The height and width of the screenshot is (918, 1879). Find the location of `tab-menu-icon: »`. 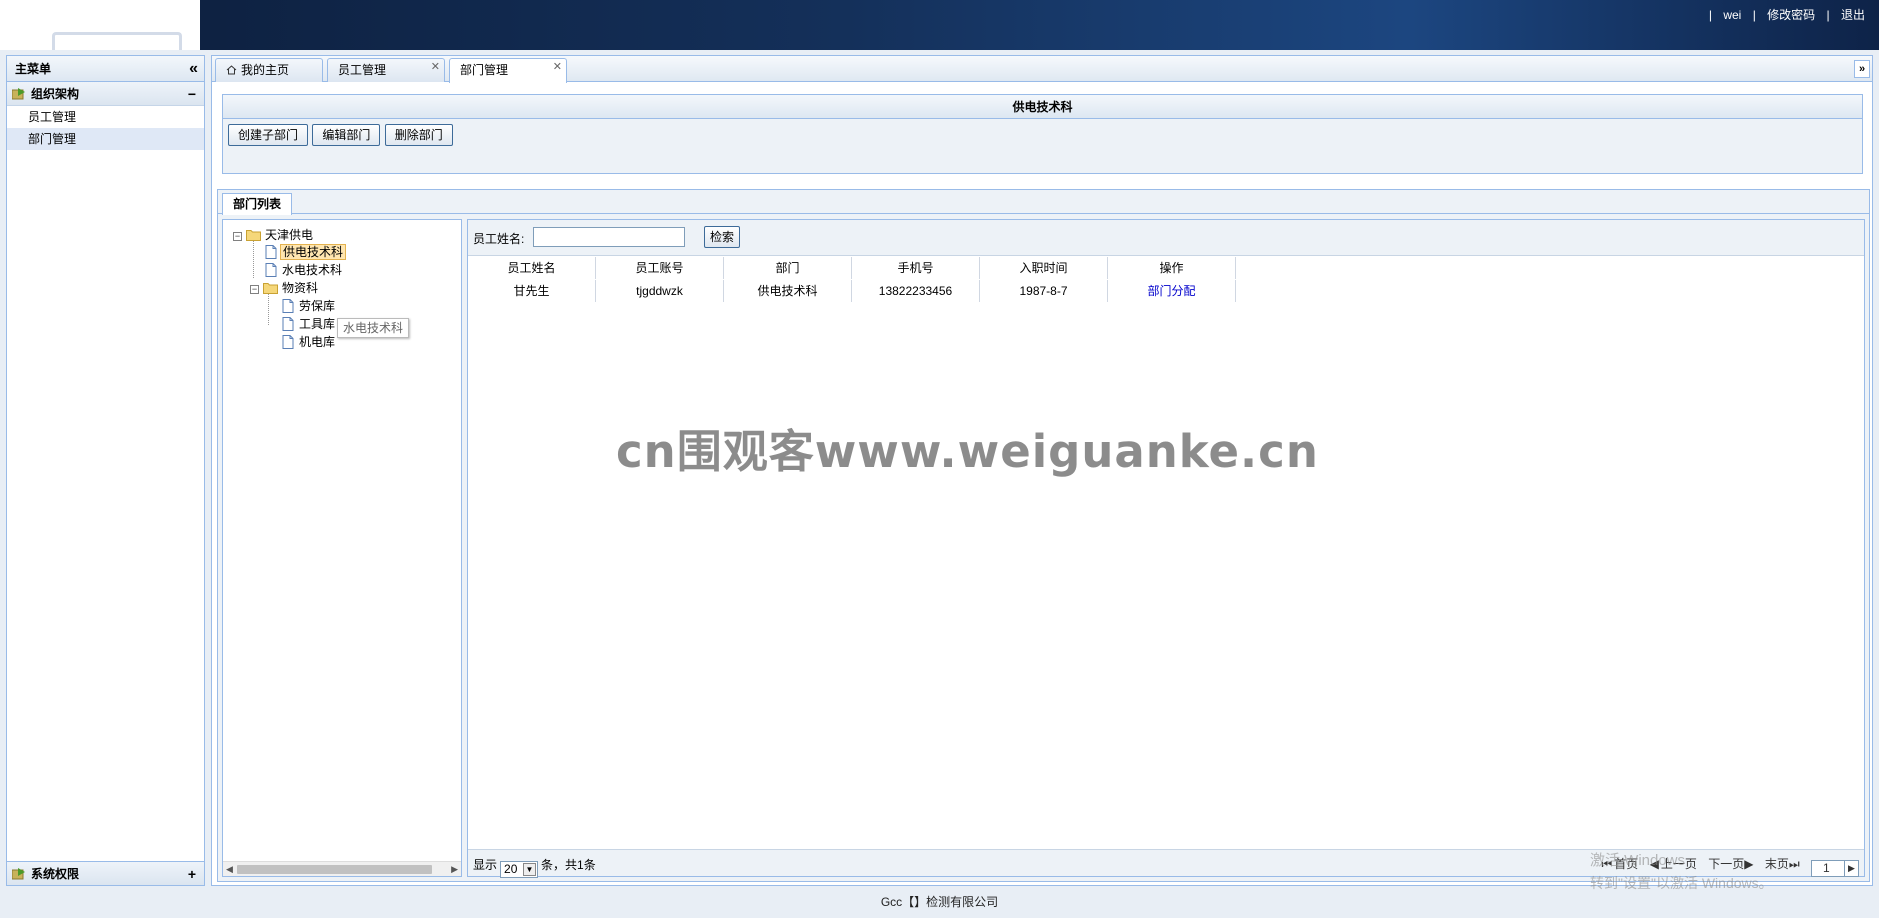

tab-menu-icon: » is located at coordinates (1862, 69).